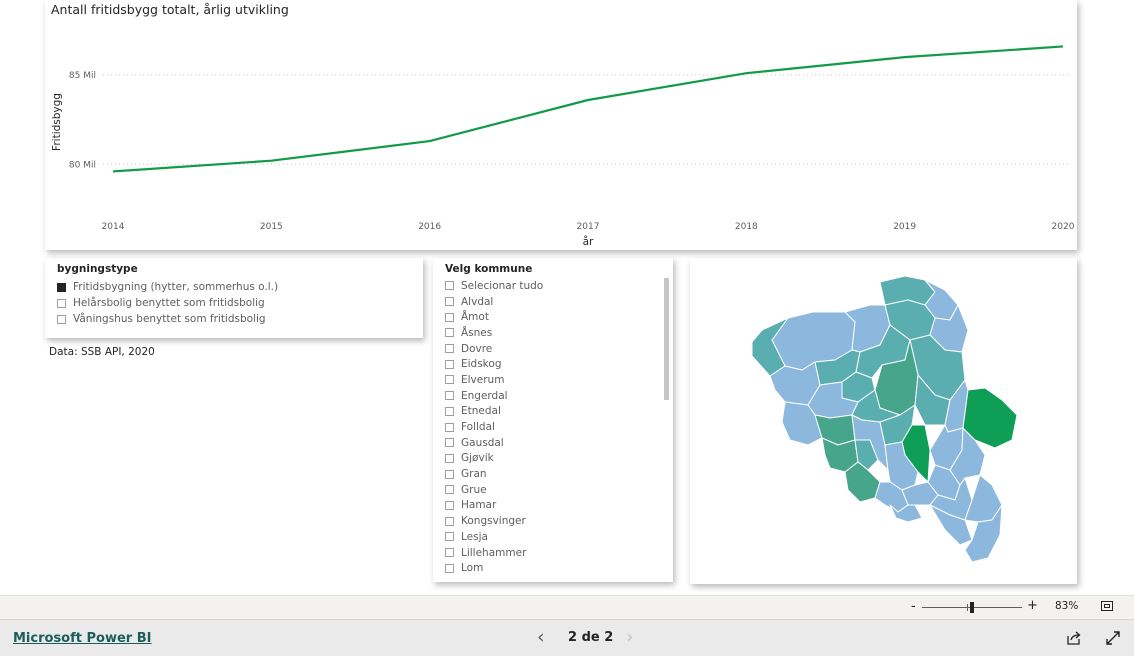  What do you see at coordinates (97, 269) in the screenshot?
I see `slicer-title: bygningstype` at bounding box center [97, 269].